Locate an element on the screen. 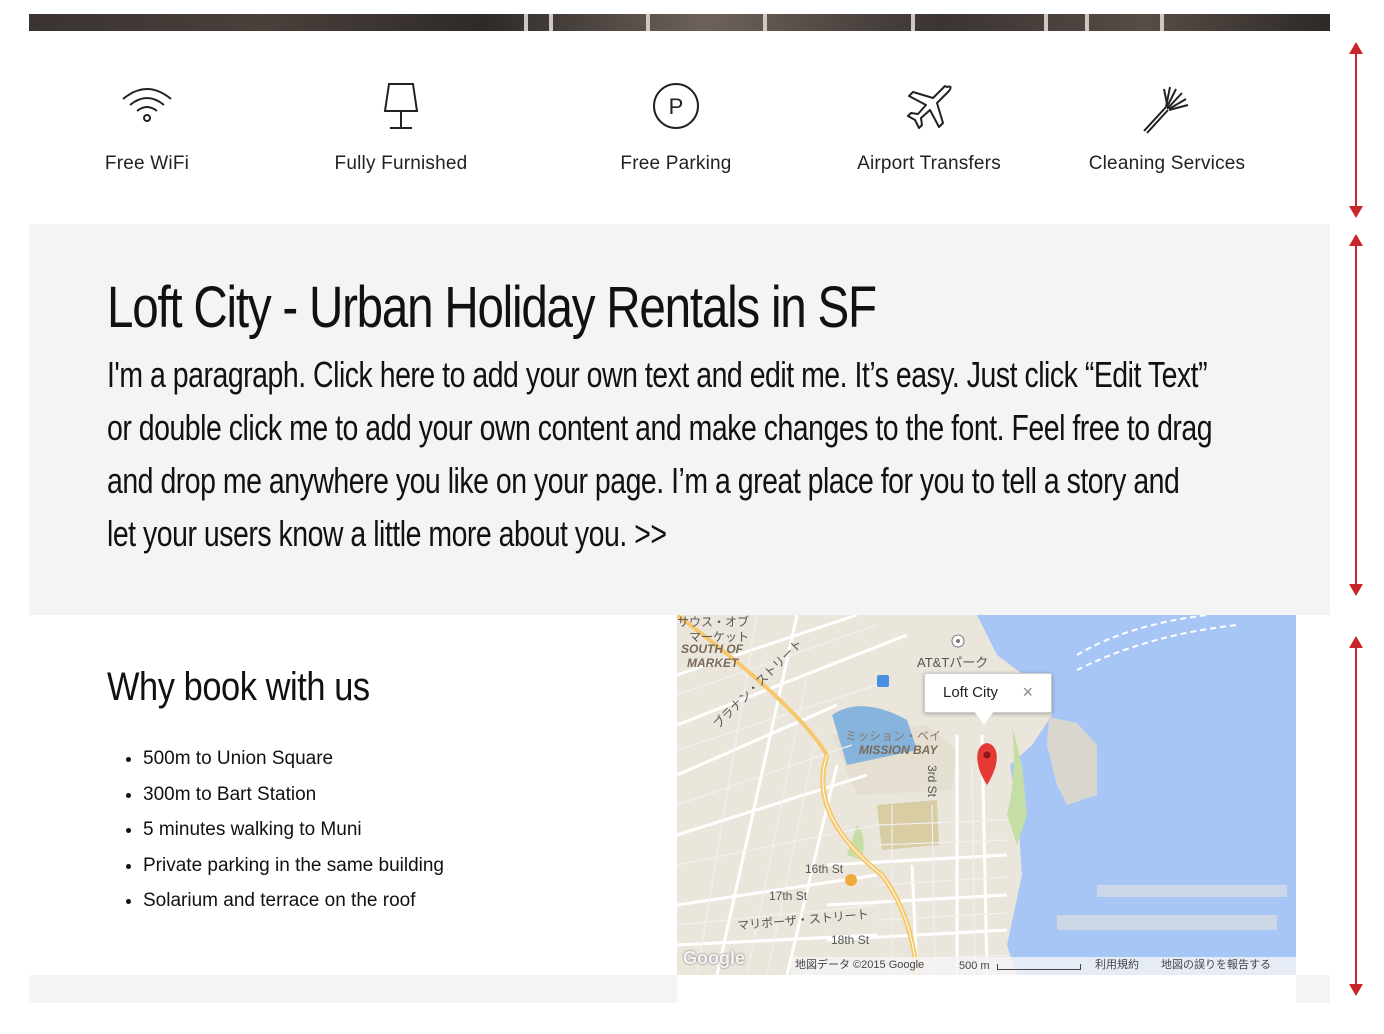  why-book-title: Why book with us is located at coordinates (238, 687).